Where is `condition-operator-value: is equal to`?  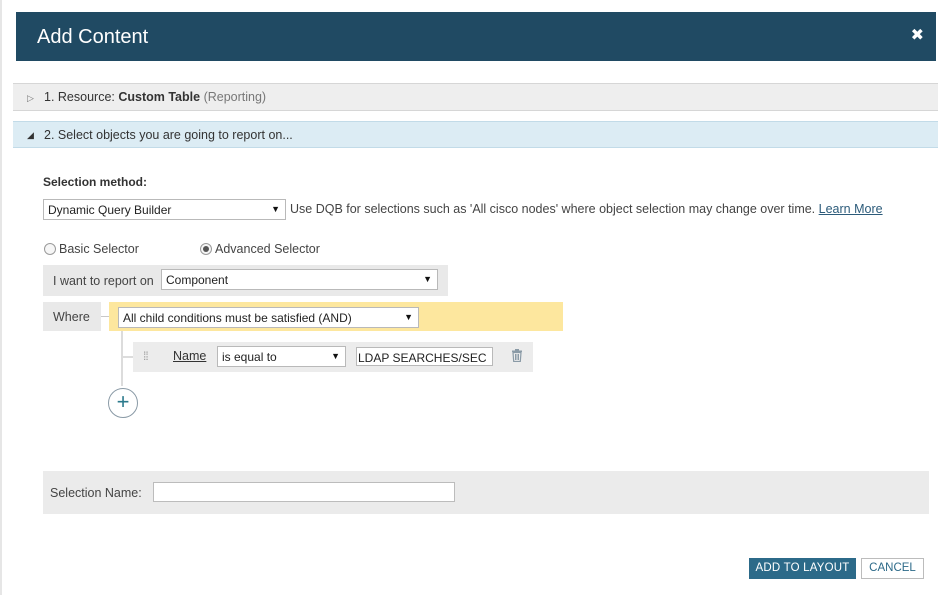 condition-operator-value: is equal to is located at coordinates (249, 357).